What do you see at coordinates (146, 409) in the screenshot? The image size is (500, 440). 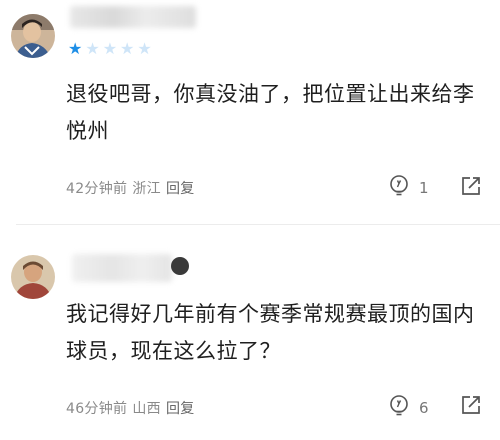 I see `comment-location: 山西` at bounding box center [146, 409].